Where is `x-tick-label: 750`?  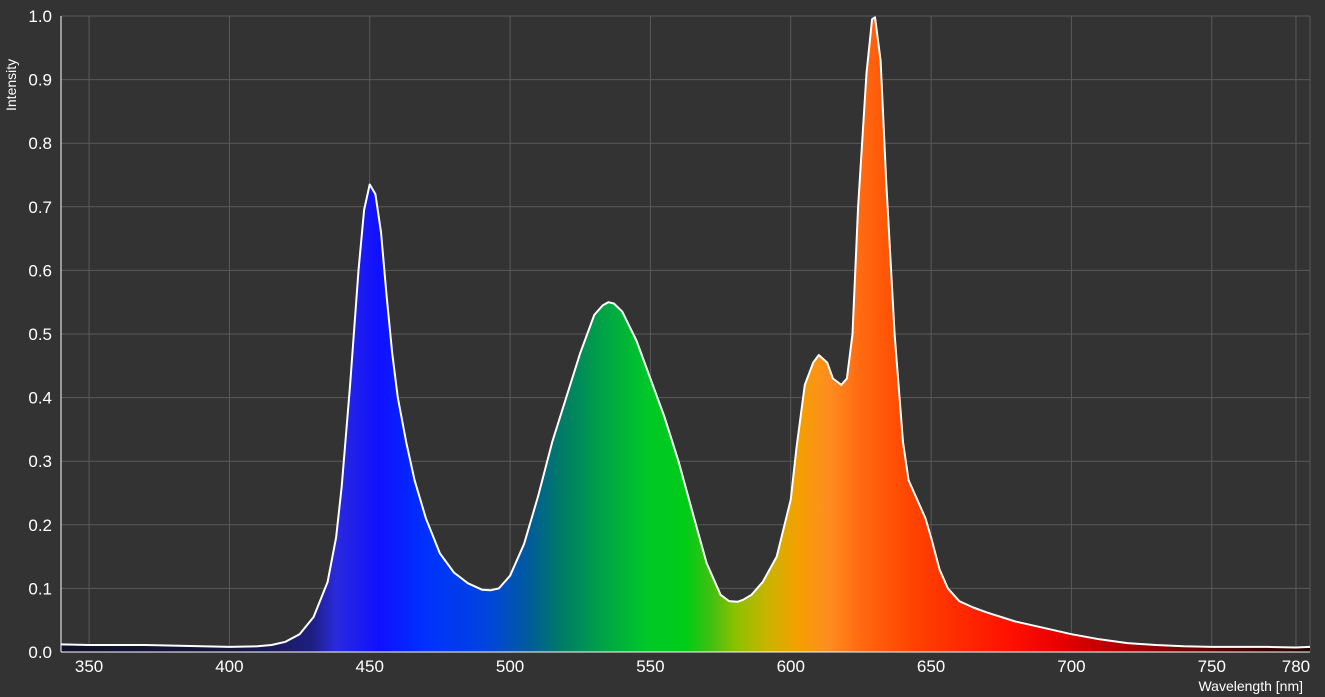
x-tick-label: 750 is located at coordinates (1212, 666).